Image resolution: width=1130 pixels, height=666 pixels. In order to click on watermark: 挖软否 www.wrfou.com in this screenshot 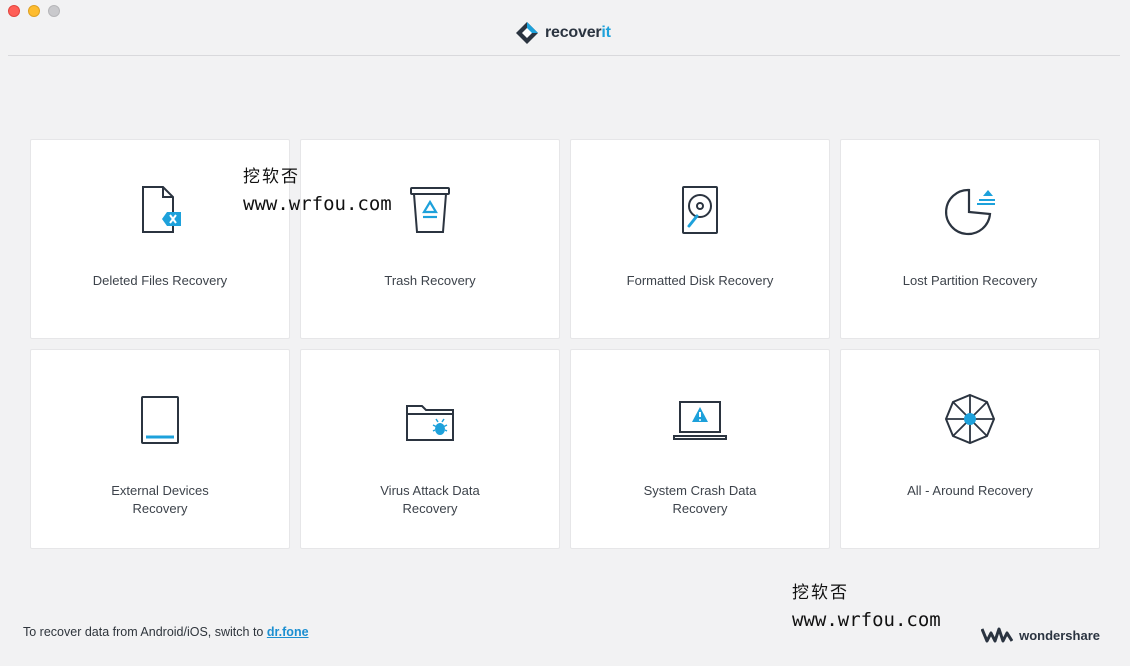, I will do `click(866, 604)`.